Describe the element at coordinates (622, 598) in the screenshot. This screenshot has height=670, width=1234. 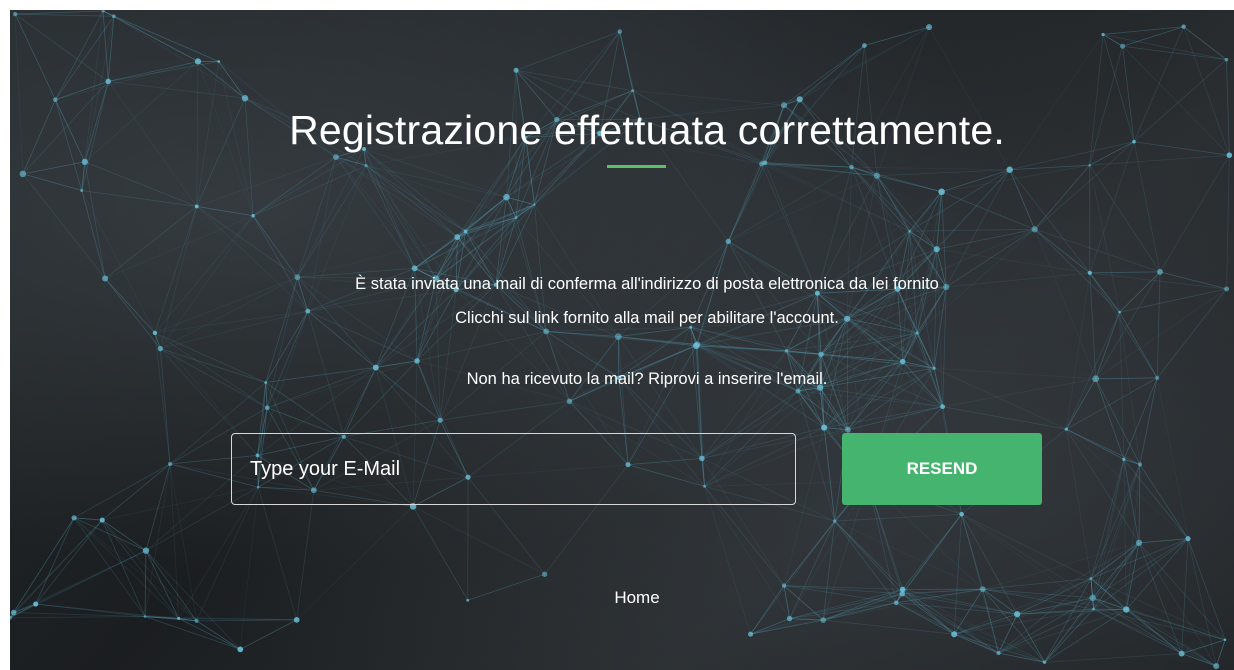
I see `home-link: Home` at that location.